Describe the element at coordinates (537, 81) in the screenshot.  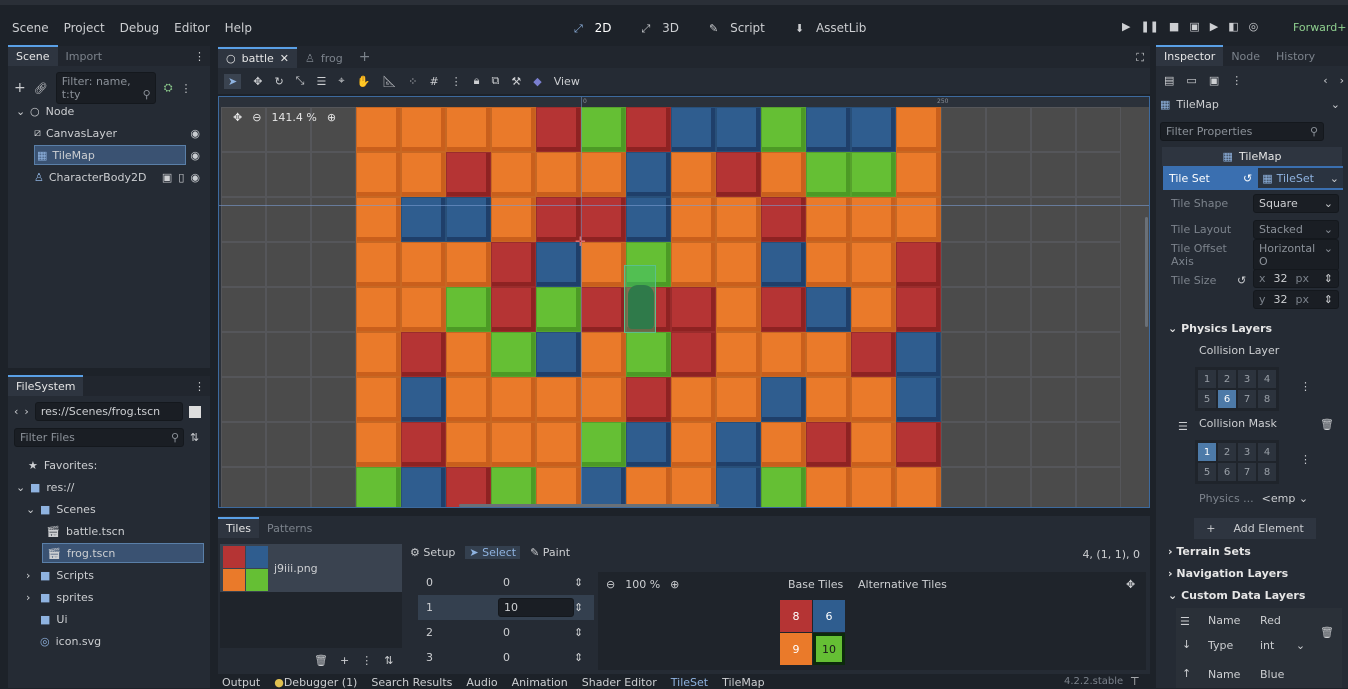
I see `camera-icon: ◆` at that location.